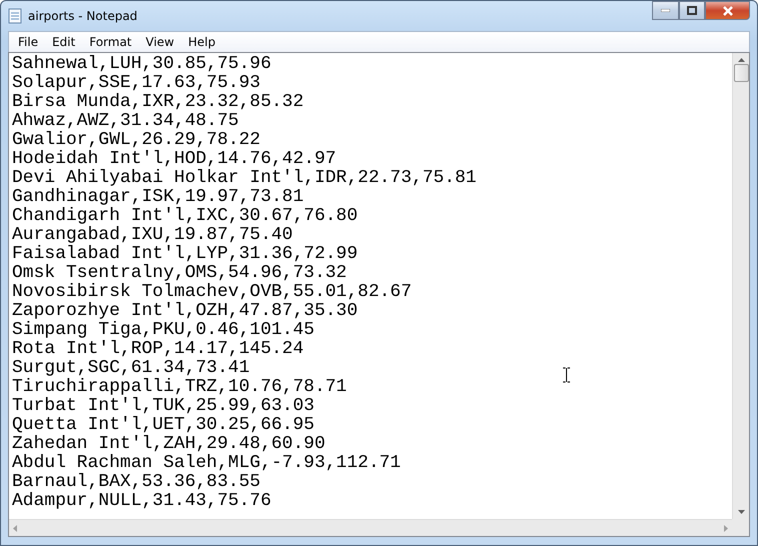 The image size is (758, 546). Describe the element at coordinates (741, 73) in the screenshot. I see `scroll-thumb` at that location.